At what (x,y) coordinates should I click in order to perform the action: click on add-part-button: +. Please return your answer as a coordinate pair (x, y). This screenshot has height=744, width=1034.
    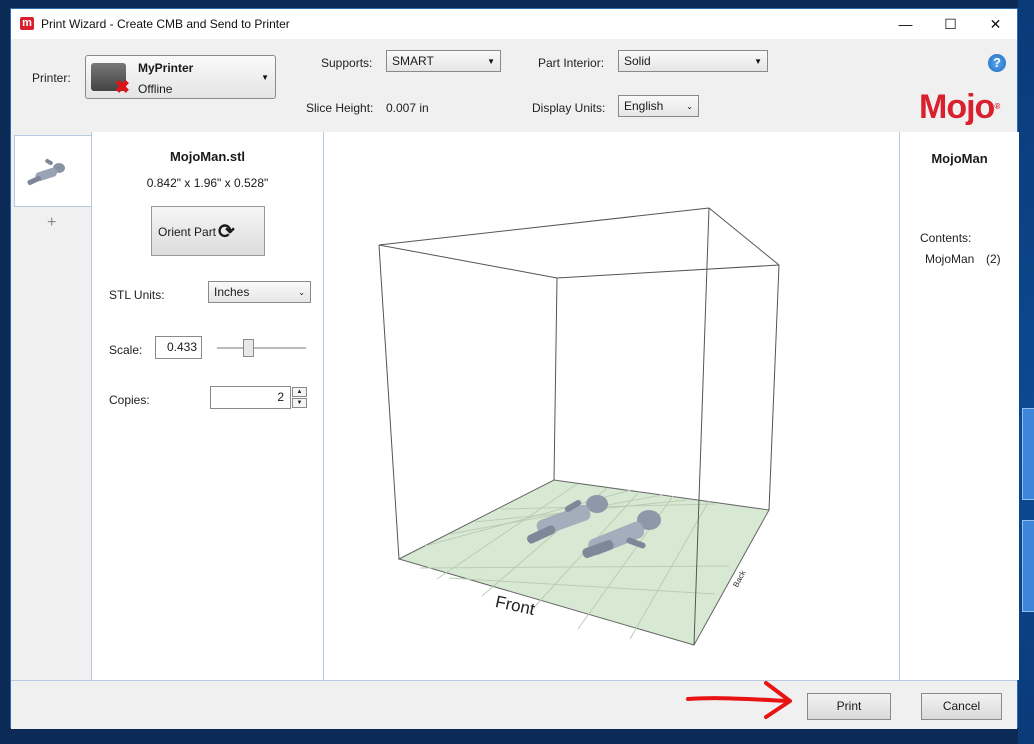
    Looking at the image, I should click on (51, 223).